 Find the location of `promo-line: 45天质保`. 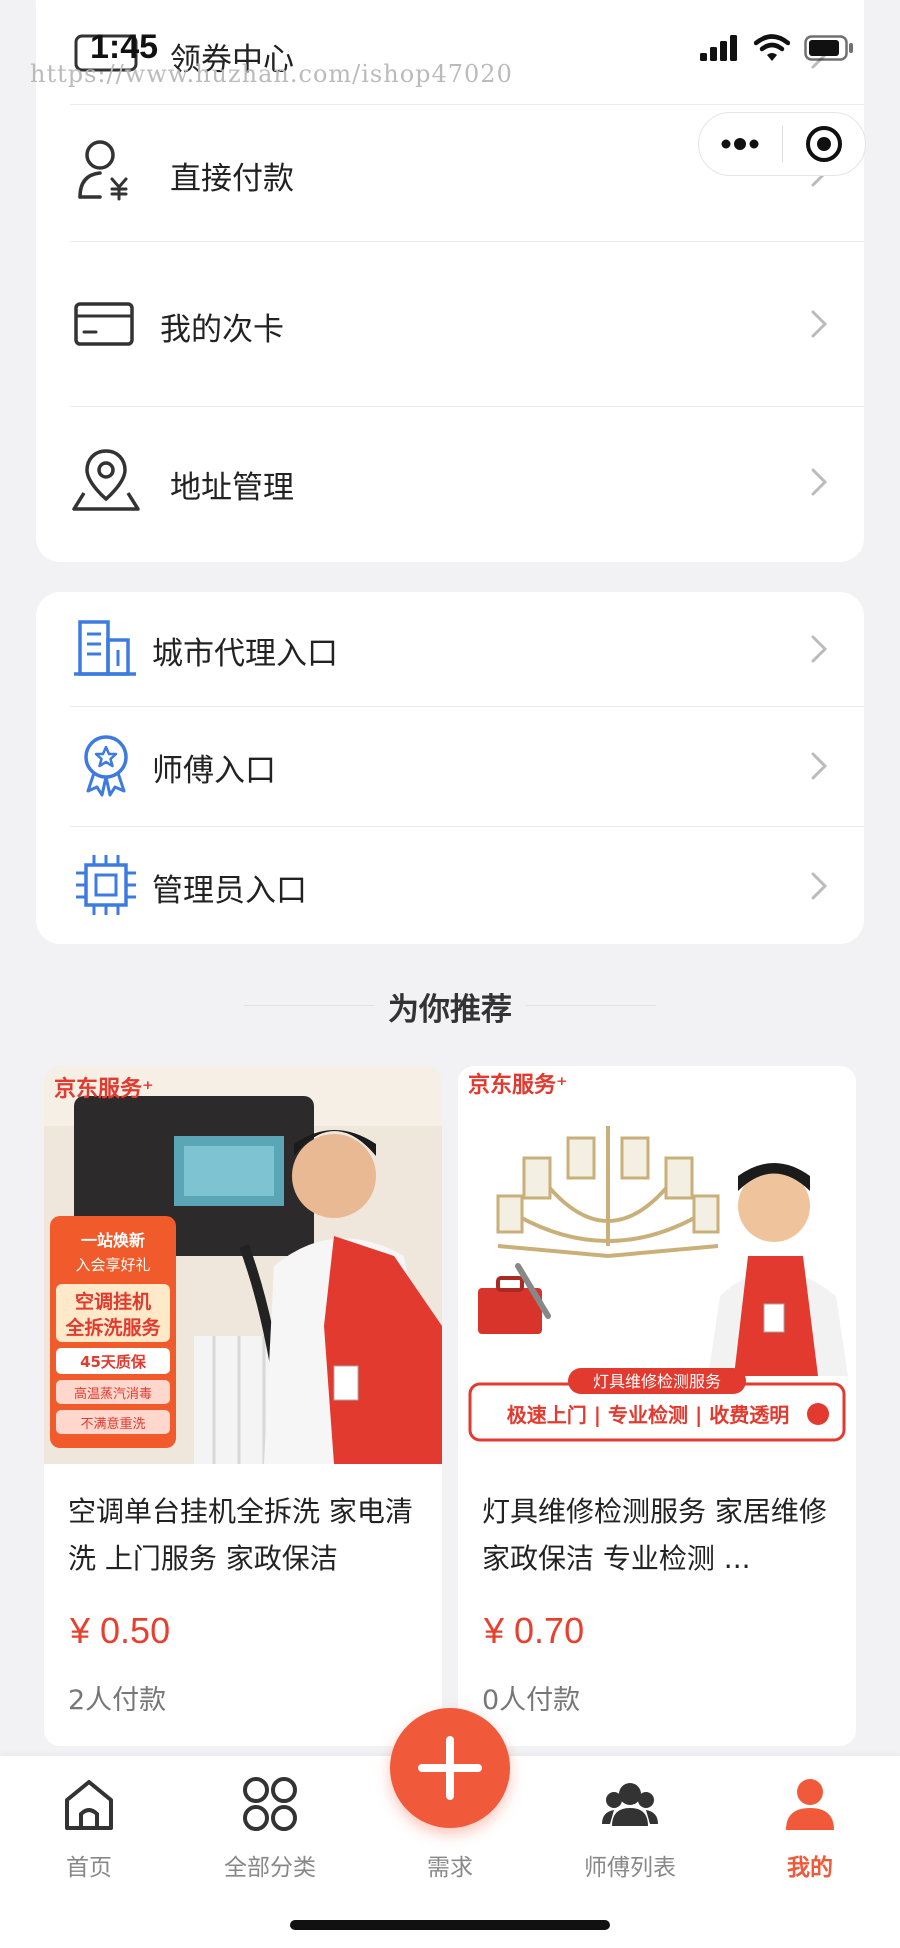

promo-line: 45天质保 is located at coordinates (113, 1362).